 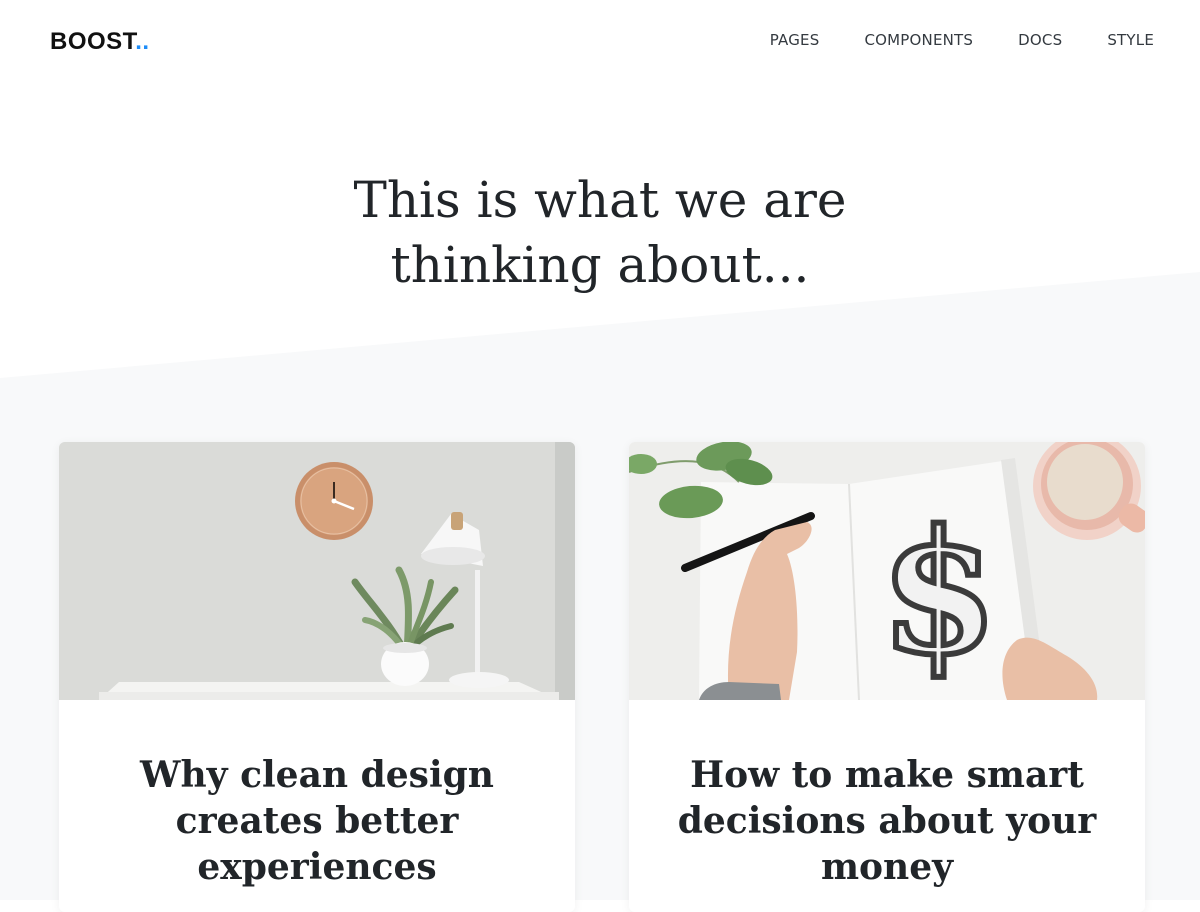 What do you see at coordinates (142, 41) in the screenshot?
I see `brand-dots: ..` at bounding box center [142, 41].